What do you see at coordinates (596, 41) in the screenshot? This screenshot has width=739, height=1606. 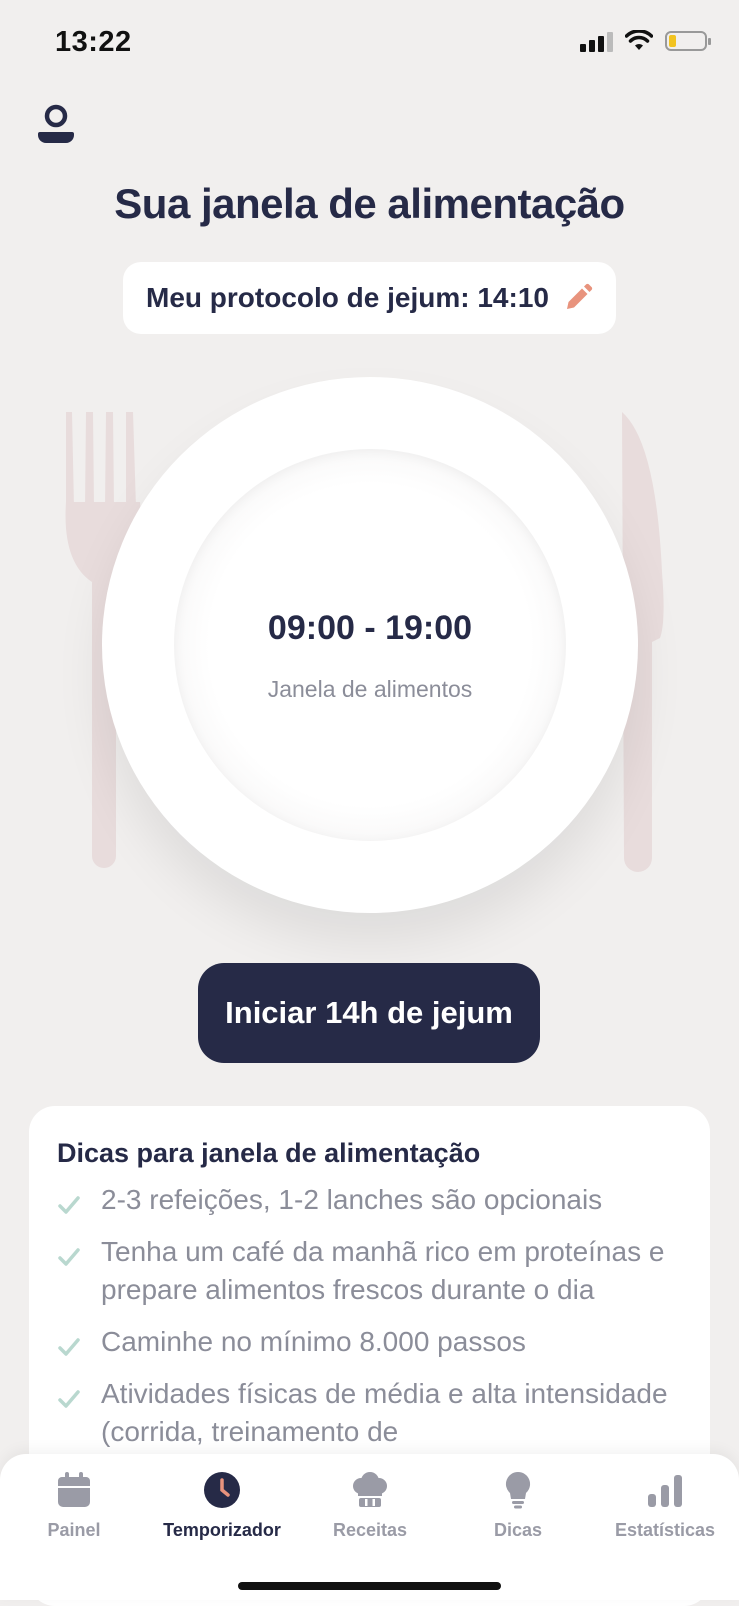 I see `signal-icon` at bounding box center [596, 41].